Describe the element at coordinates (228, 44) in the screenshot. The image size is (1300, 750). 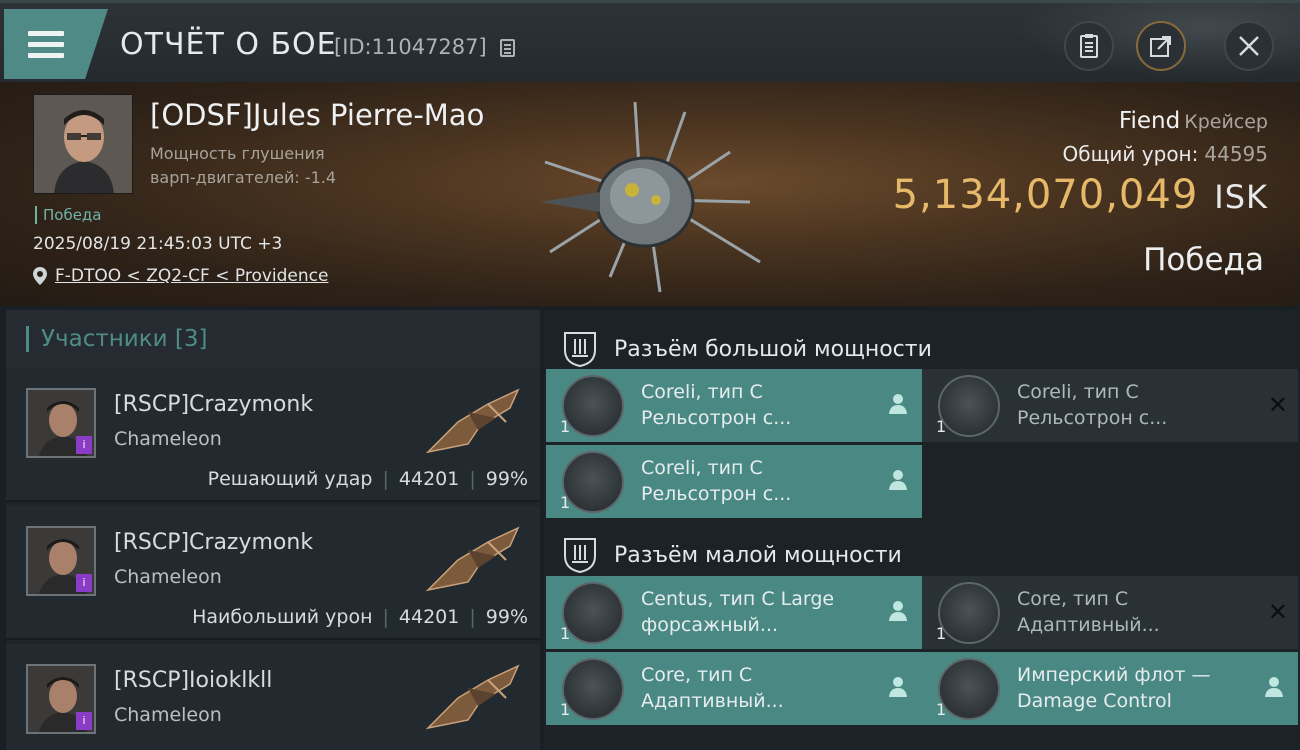
I see `page-title: ОТЧЁТ О БОЕ` at that location.